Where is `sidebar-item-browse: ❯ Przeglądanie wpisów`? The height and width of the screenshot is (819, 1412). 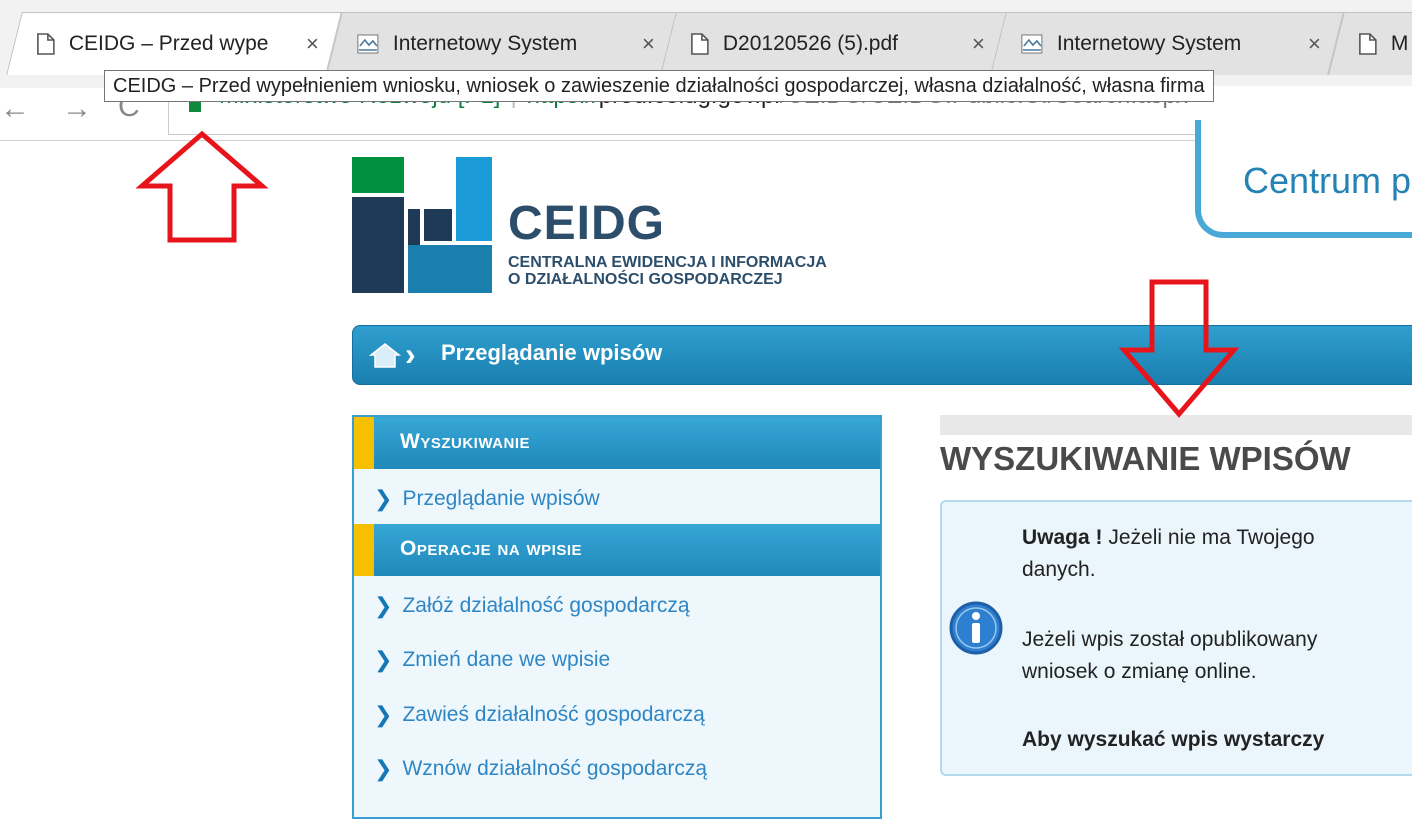 sidebar-item-browse: ❯ Przeglądanie wpisów is located at coordinates (487, 499).